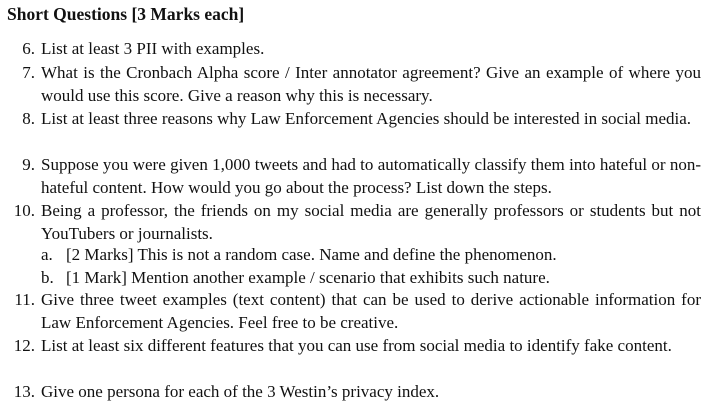  What do you see at coordinates (24, 299) in the screenshot?
I see `question-number: 11.` at bounding box center [24, 299].